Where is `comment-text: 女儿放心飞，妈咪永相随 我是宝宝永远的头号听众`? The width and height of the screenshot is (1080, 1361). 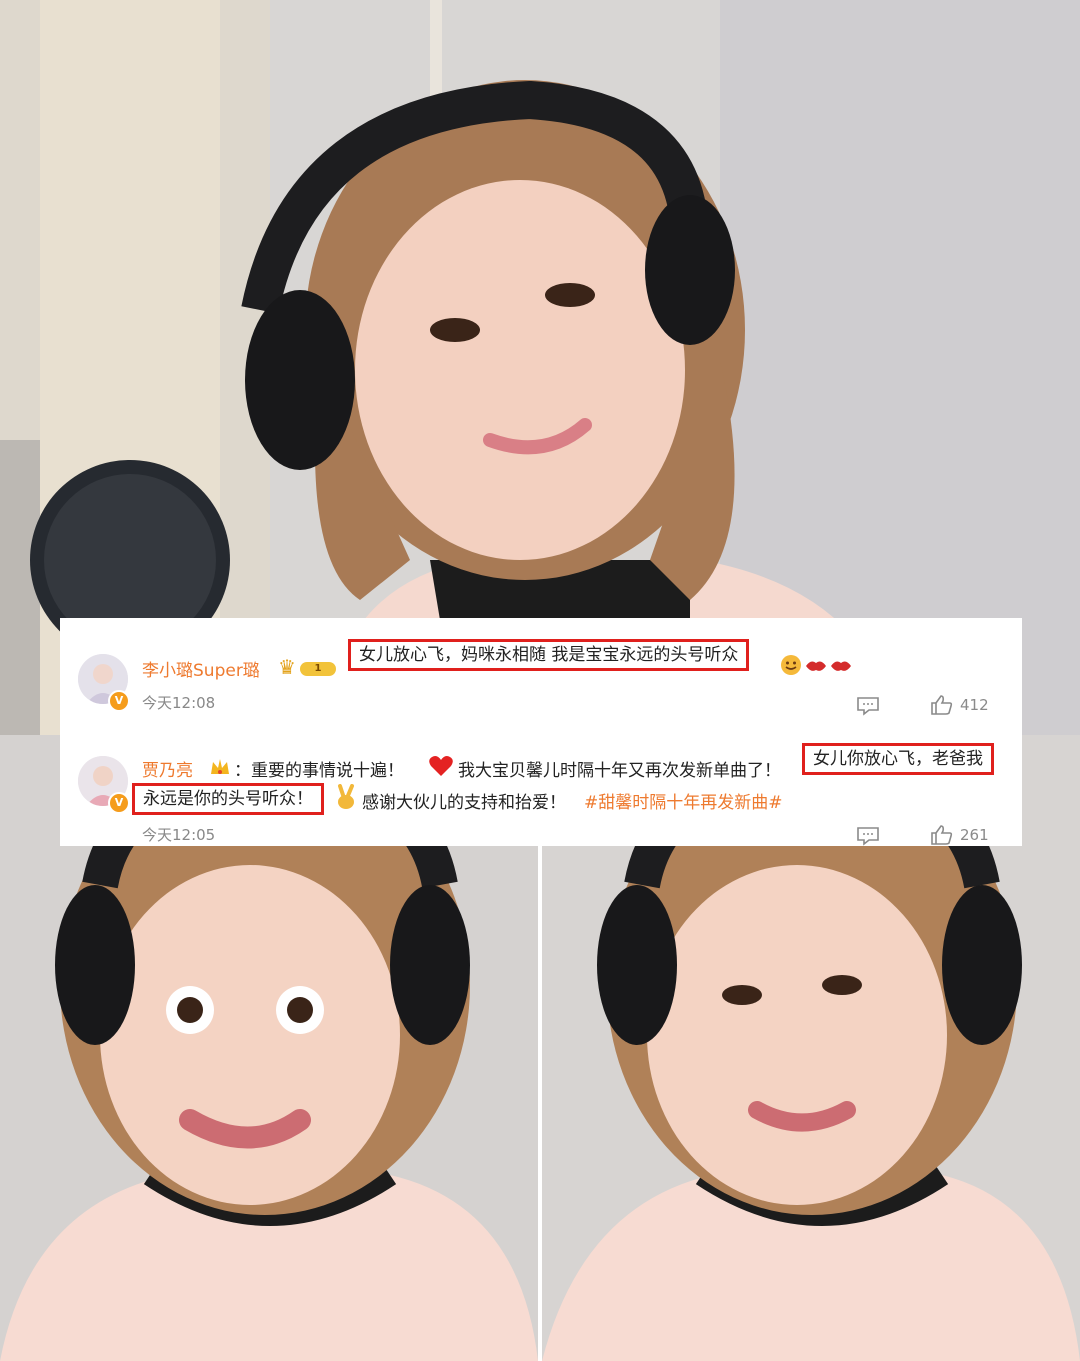 comment-text: 女儿放心飞，妈咪永相随 我是宝宝永远的头号听众 is located at coordinates (549, 655).